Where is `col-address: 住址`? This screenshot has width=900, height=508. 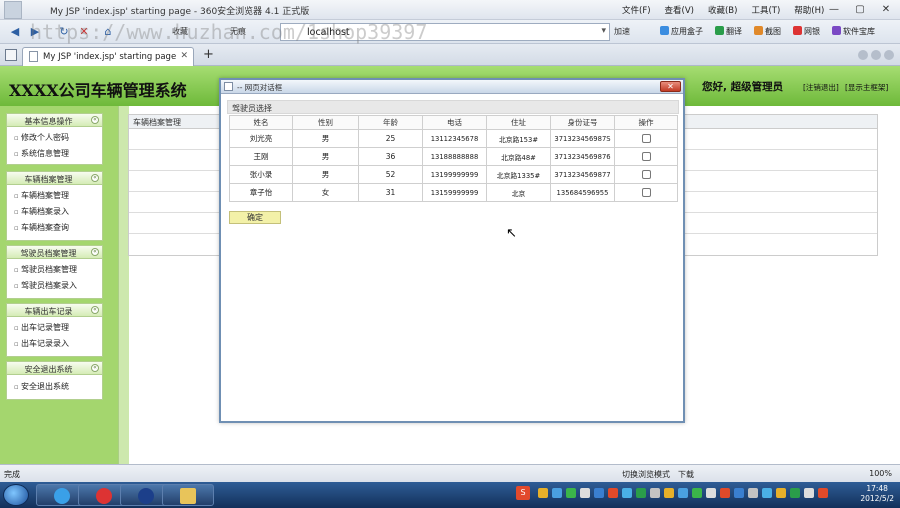 col-address: 住址 is located at coordinates (518, 122).